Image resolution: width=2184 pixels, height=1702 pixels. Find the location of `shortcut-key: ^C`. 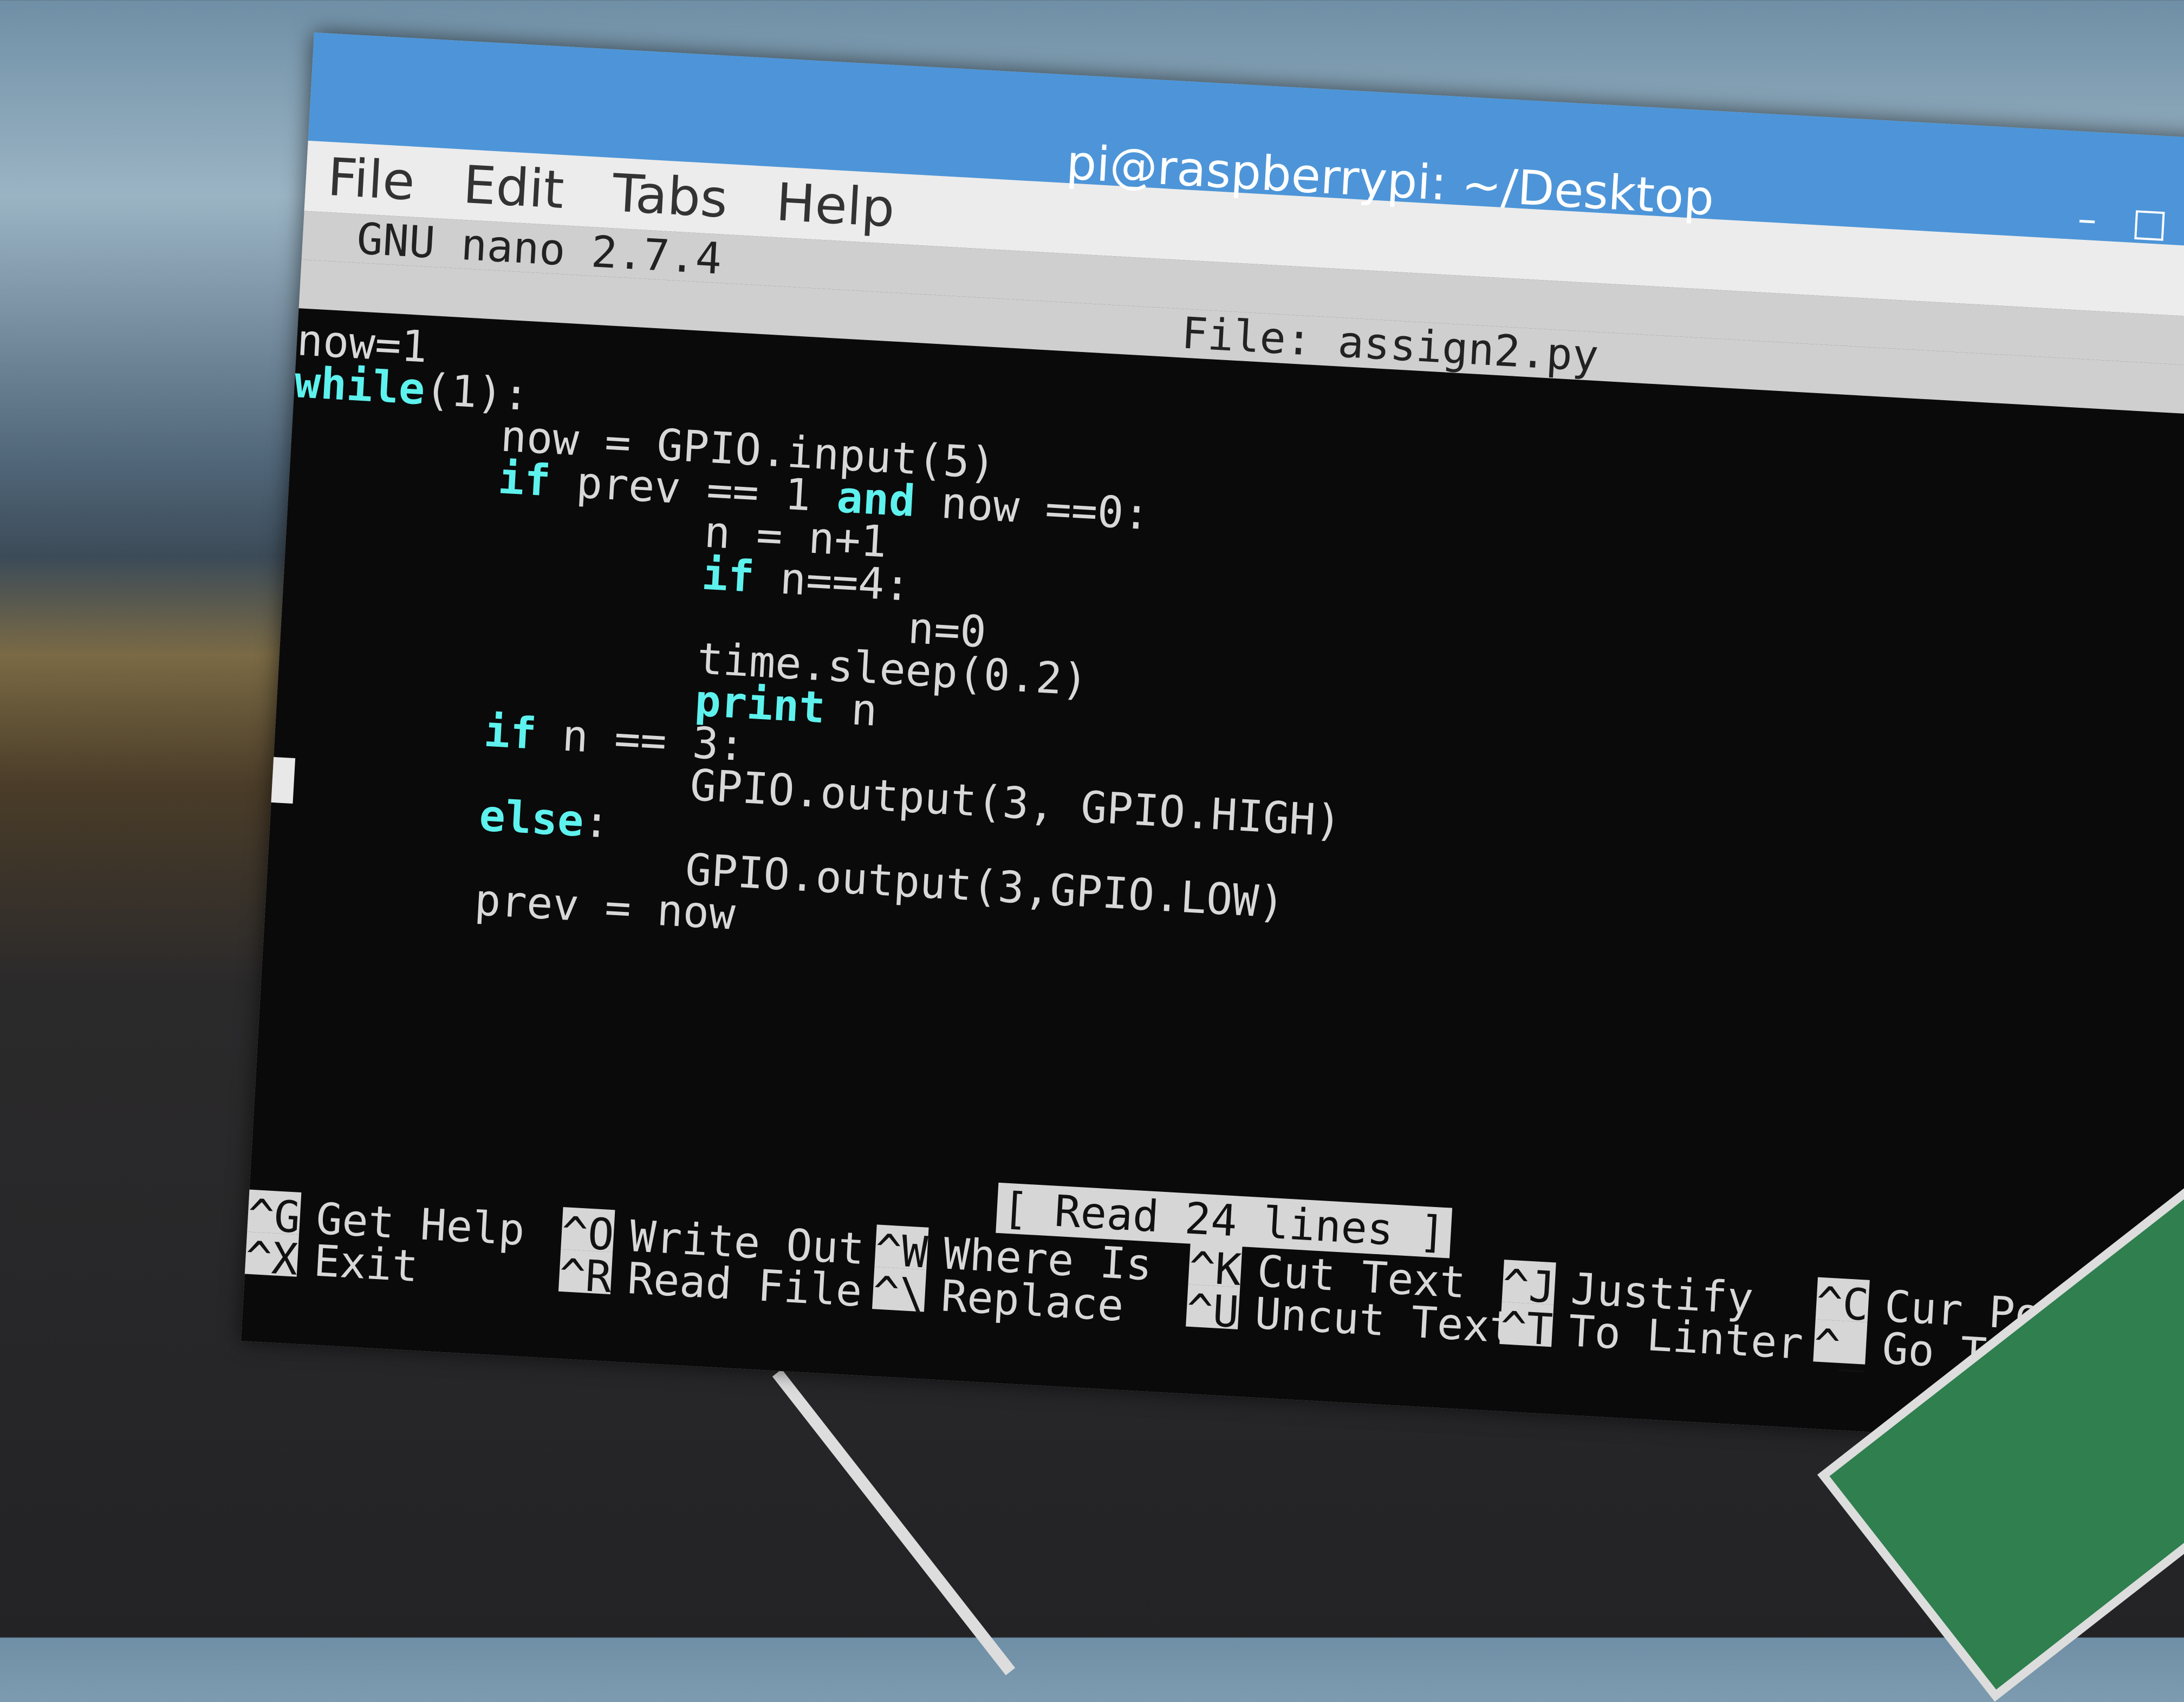

shortcut-key: ^C is located at coordinates (1842, 1304).